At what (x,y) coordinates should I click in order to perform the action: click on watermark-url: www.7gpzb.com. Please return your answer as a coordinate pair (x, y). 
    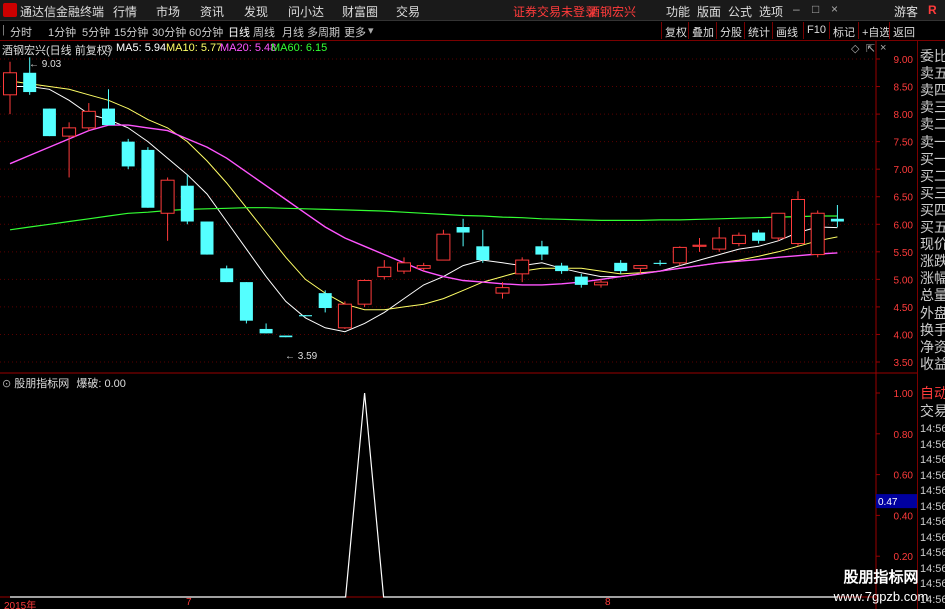
    Looking at the image, I should click on (881, 596).